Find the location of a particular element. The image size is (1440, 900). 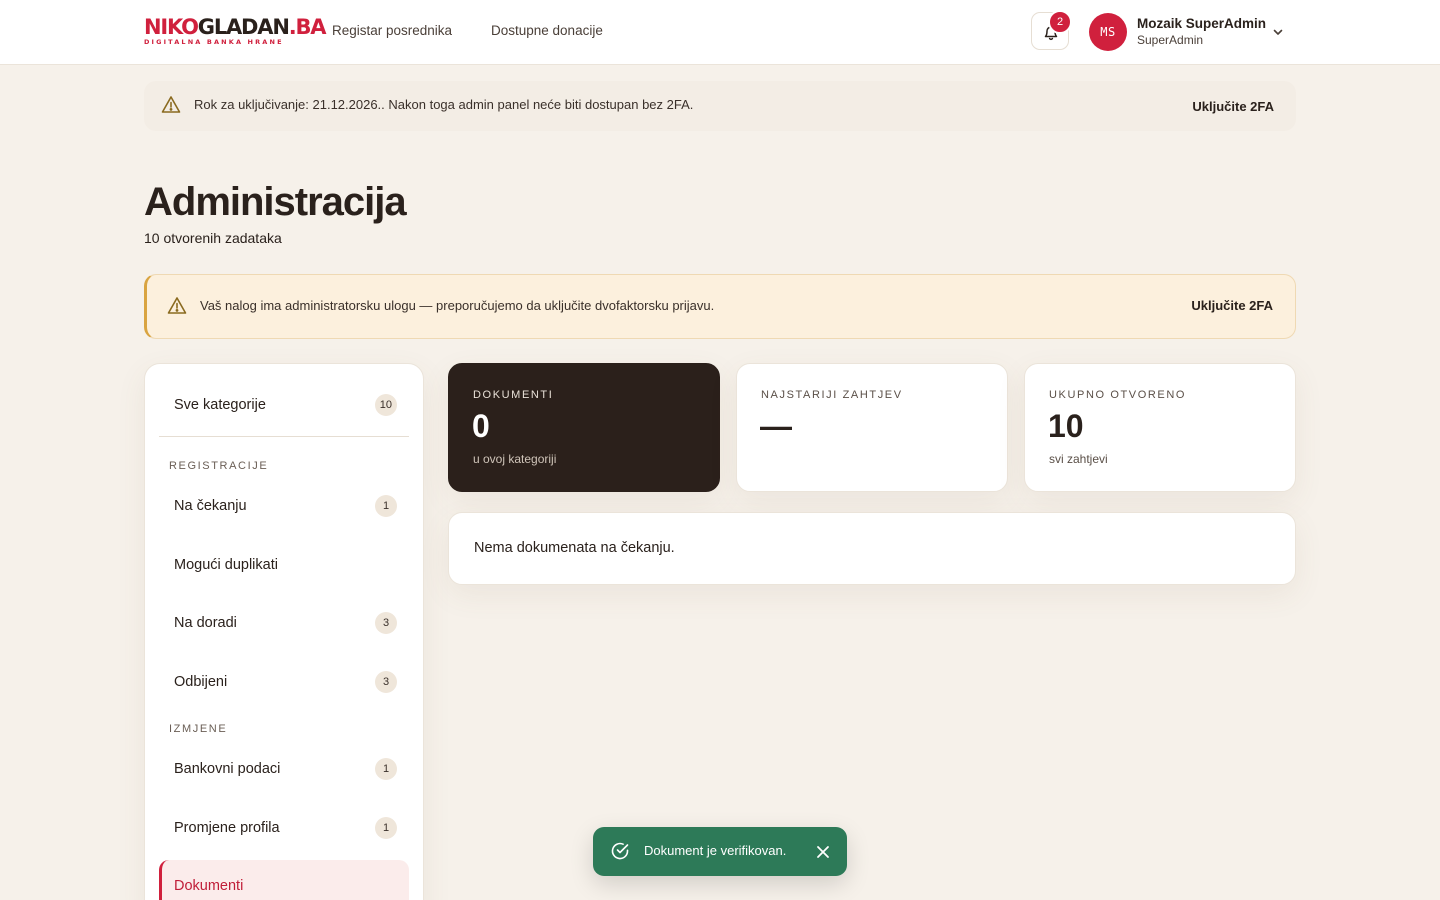

logo: NIKOGLADAN.BA DIGITALNA BANKA HRANE is located at coordinates (235, 31).